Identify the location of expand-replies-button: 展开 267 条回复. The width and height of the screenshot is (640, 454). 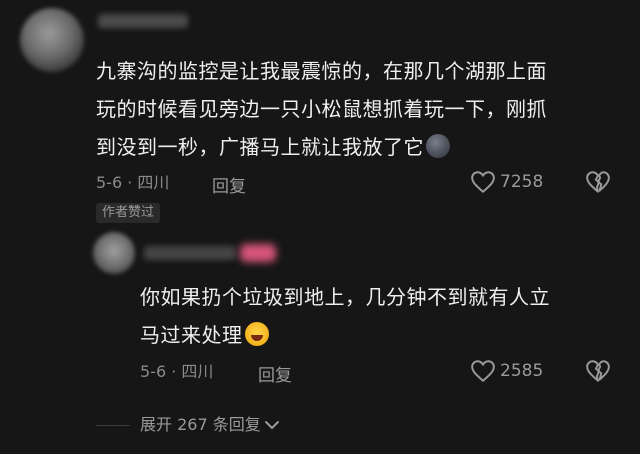
(210, 425).